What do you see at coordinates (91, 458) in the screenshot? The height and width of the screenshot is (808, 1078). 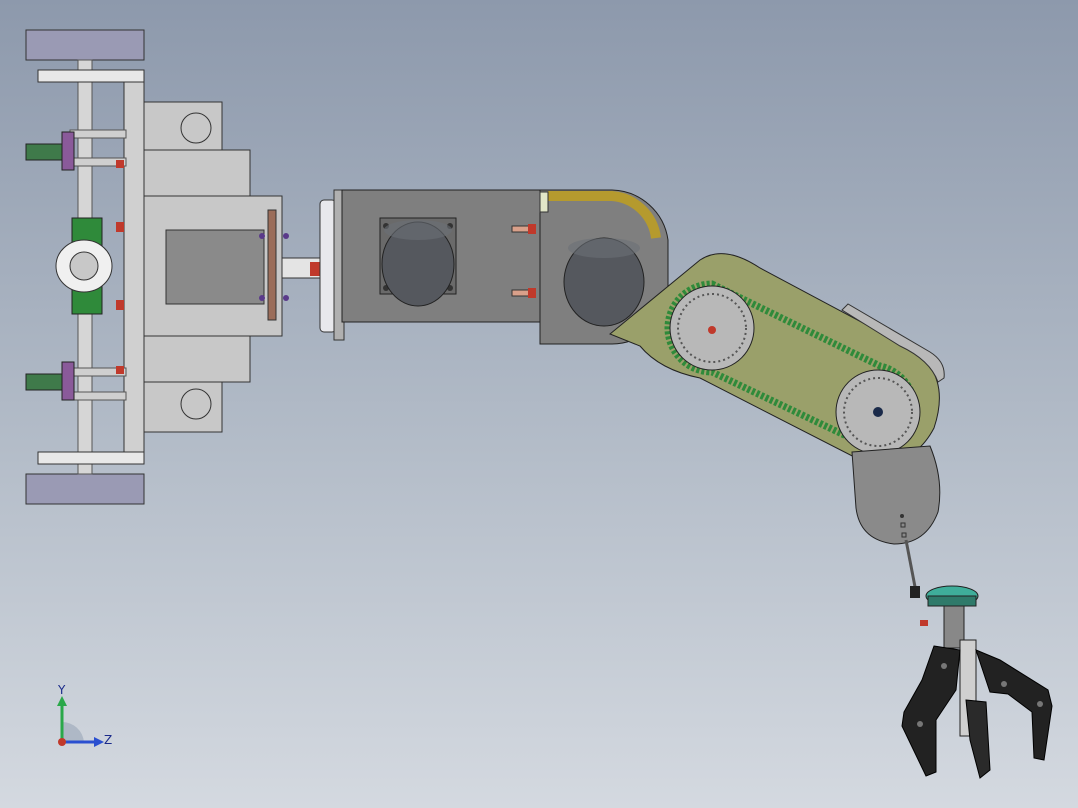 I see `base-frame-bottom-bar` at bounding box center [91, 458].